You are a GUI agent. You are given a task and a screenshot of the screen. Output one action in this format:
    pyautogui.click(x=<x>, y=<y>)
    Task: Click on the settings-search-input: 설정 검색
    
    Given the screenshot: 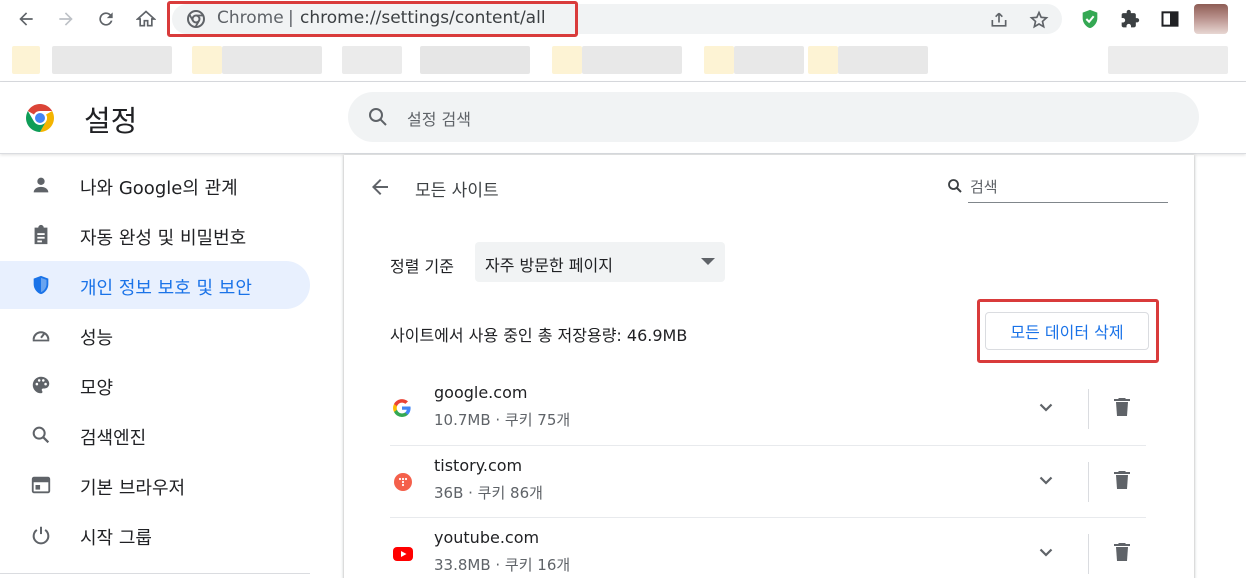 What is the action you would take?
    pyautogui.click(x=773, y=117)
    